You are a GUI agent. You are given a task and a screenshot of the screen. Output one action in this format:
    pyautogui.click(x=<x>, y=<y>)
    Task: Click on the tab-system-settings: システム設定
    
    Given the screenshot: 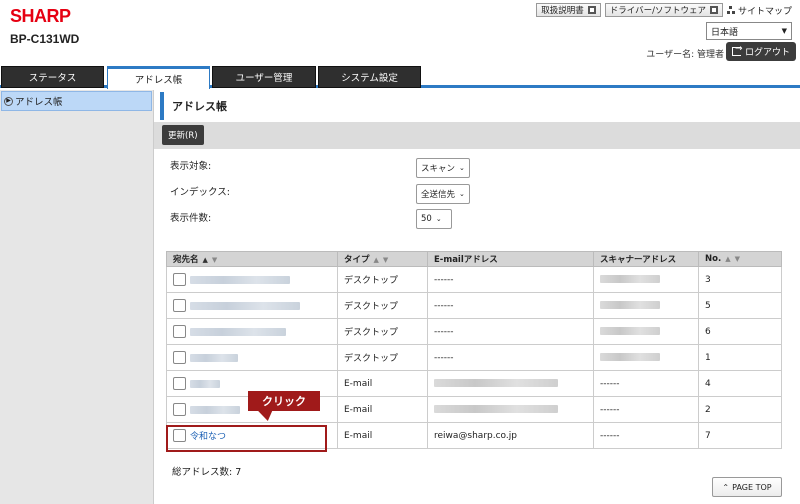 What is the action you would take?
    pyautogui.click(x=369, y=77)
    